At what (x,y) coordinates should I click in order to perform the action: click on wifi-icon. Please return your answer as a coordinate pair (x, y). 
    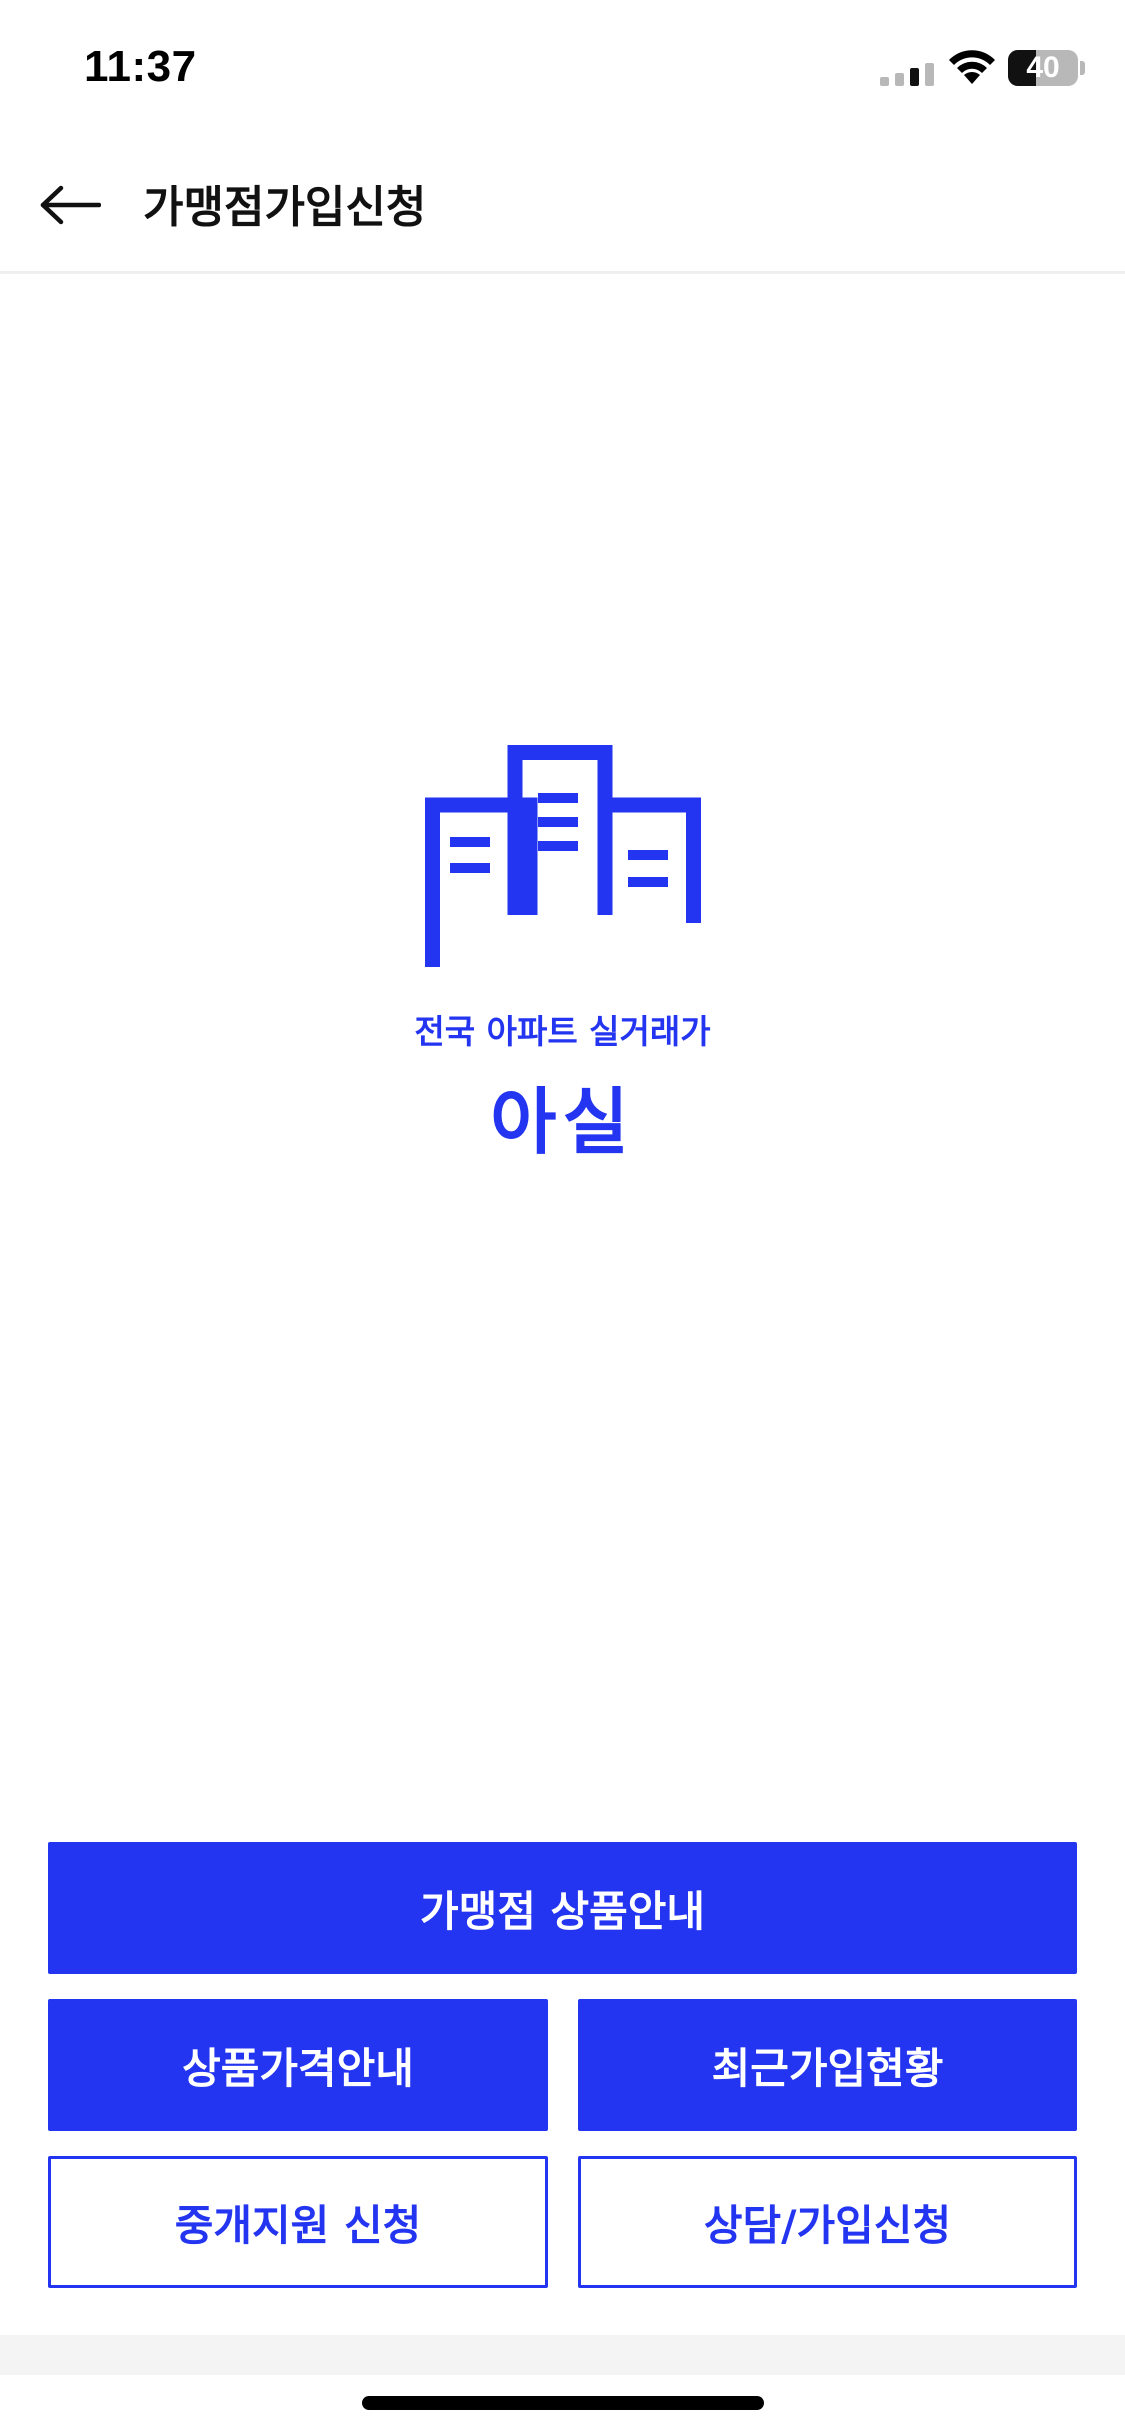
    Looking at the image, I should click on (972, 67).